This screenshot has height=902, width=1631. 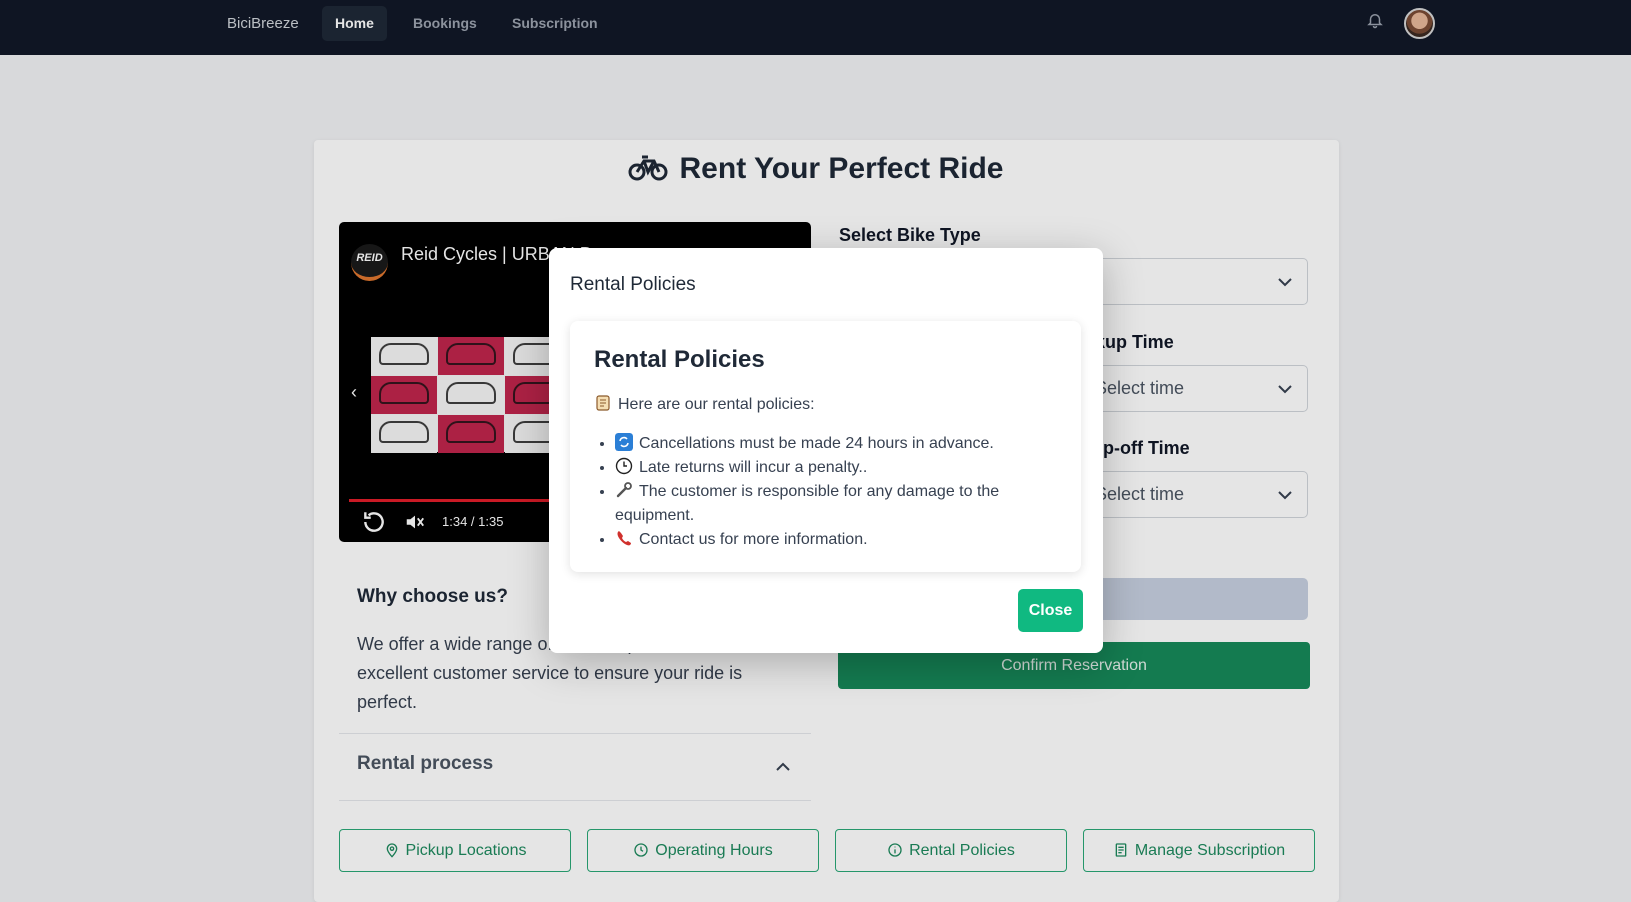 What do you see at coordinates (624, 490) in the screenshot?
I see `wrench-icon` at bounding box center [624, 490].